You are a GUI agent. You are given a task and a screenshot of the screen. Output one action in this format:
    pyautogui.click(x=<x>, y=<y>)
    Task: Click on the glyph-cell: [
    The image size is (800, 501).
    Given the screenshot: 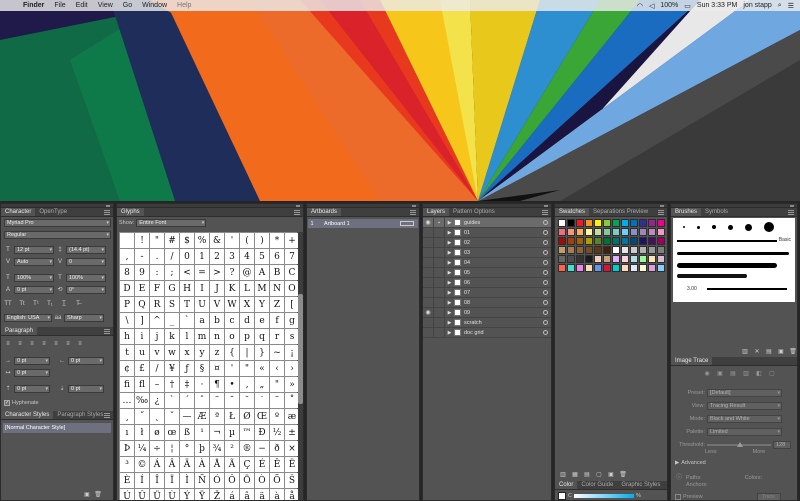 What is the action you would take?
    pyautogui.click(x=292, y=304)
    